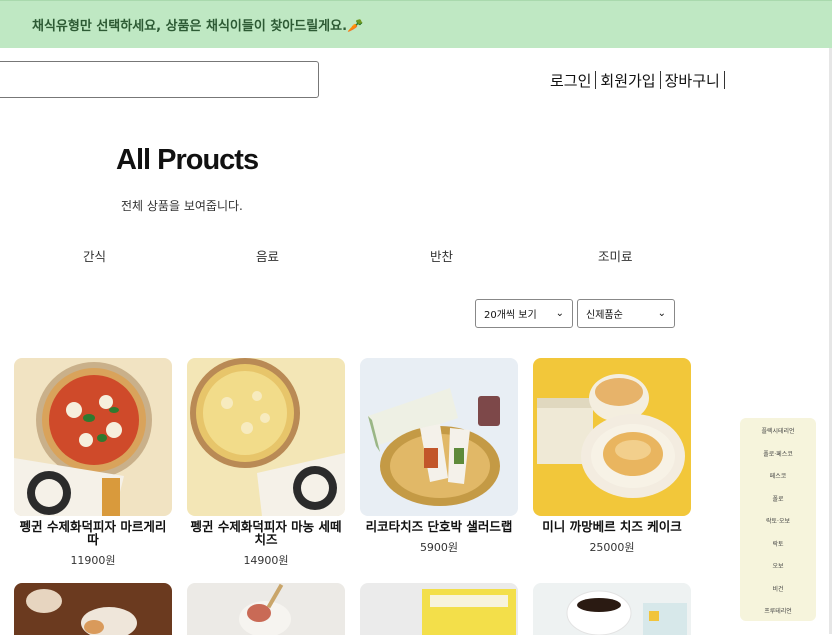  Describe the element at coordinates (159, 79) in the screenshot. I see `search-input` at that location.